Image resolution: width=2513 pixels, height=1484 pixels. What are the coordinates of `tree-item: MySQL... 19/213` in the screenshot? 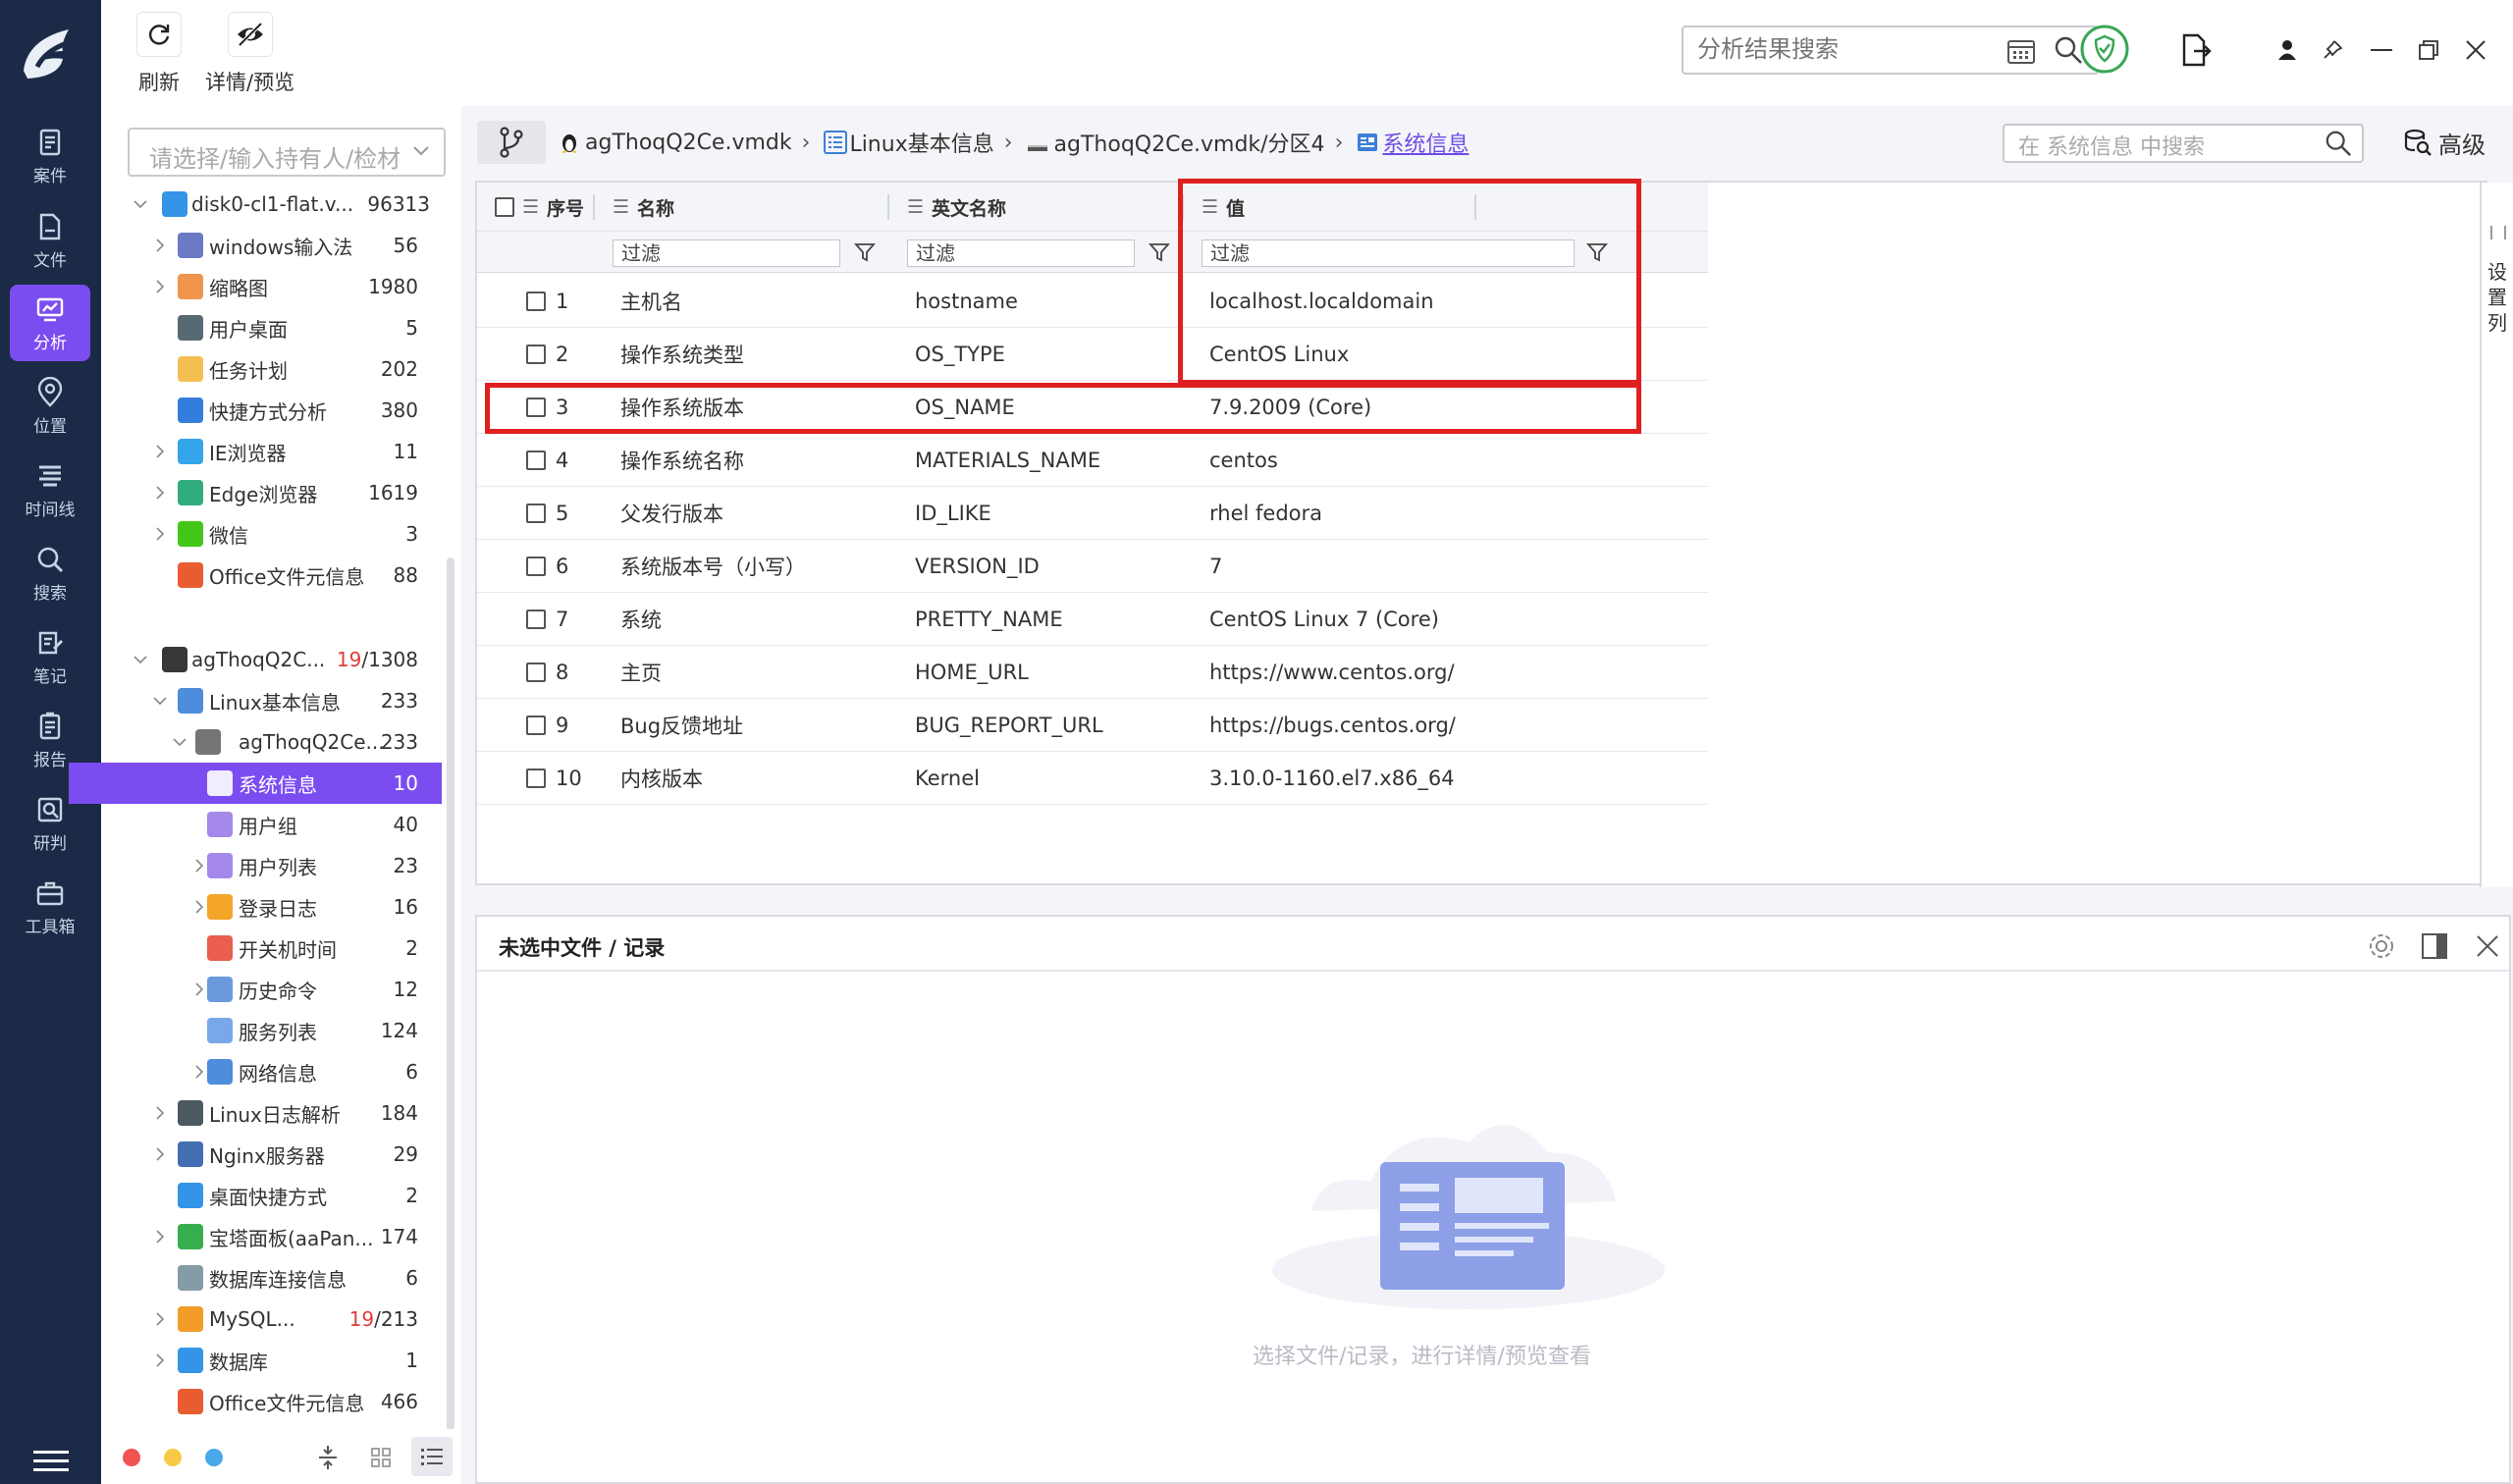 It's located at (277, 1319).